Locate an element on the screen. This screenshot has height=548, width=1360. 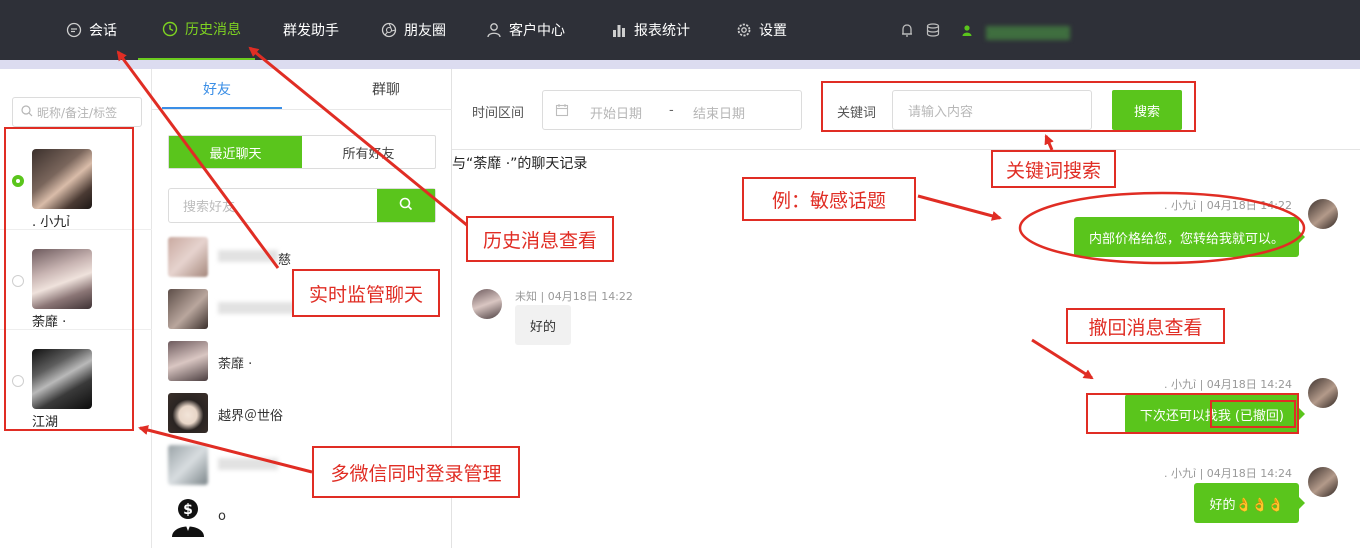
message-bubble: 好的 is located at coordinates (543, 325).